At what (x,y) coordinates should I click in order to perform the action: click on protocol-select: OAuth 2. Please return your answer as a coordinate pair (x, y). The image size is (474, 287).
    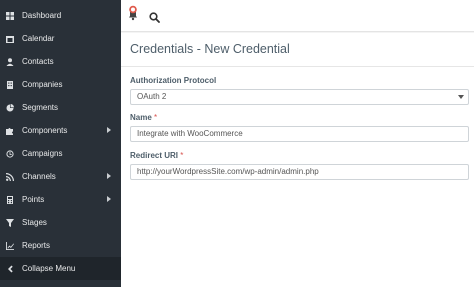
    Looking at the image, I should click on (299, 97).